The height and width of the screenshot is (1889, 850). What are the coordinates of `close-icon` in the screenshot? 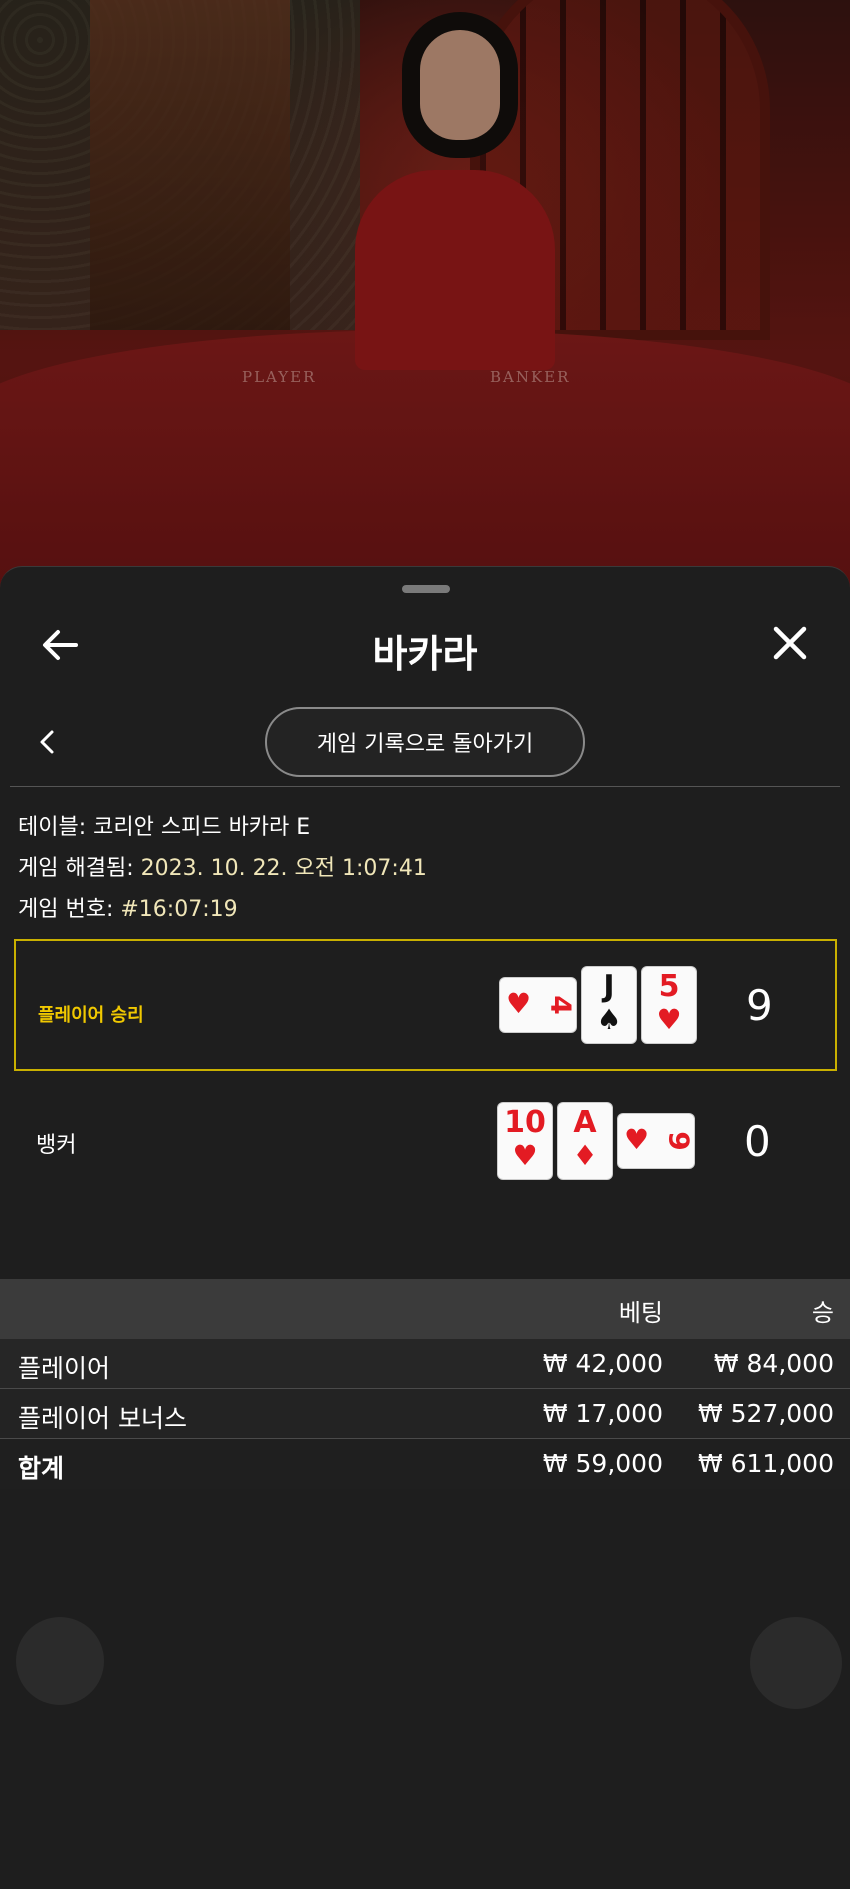 It's located at (790, 643).